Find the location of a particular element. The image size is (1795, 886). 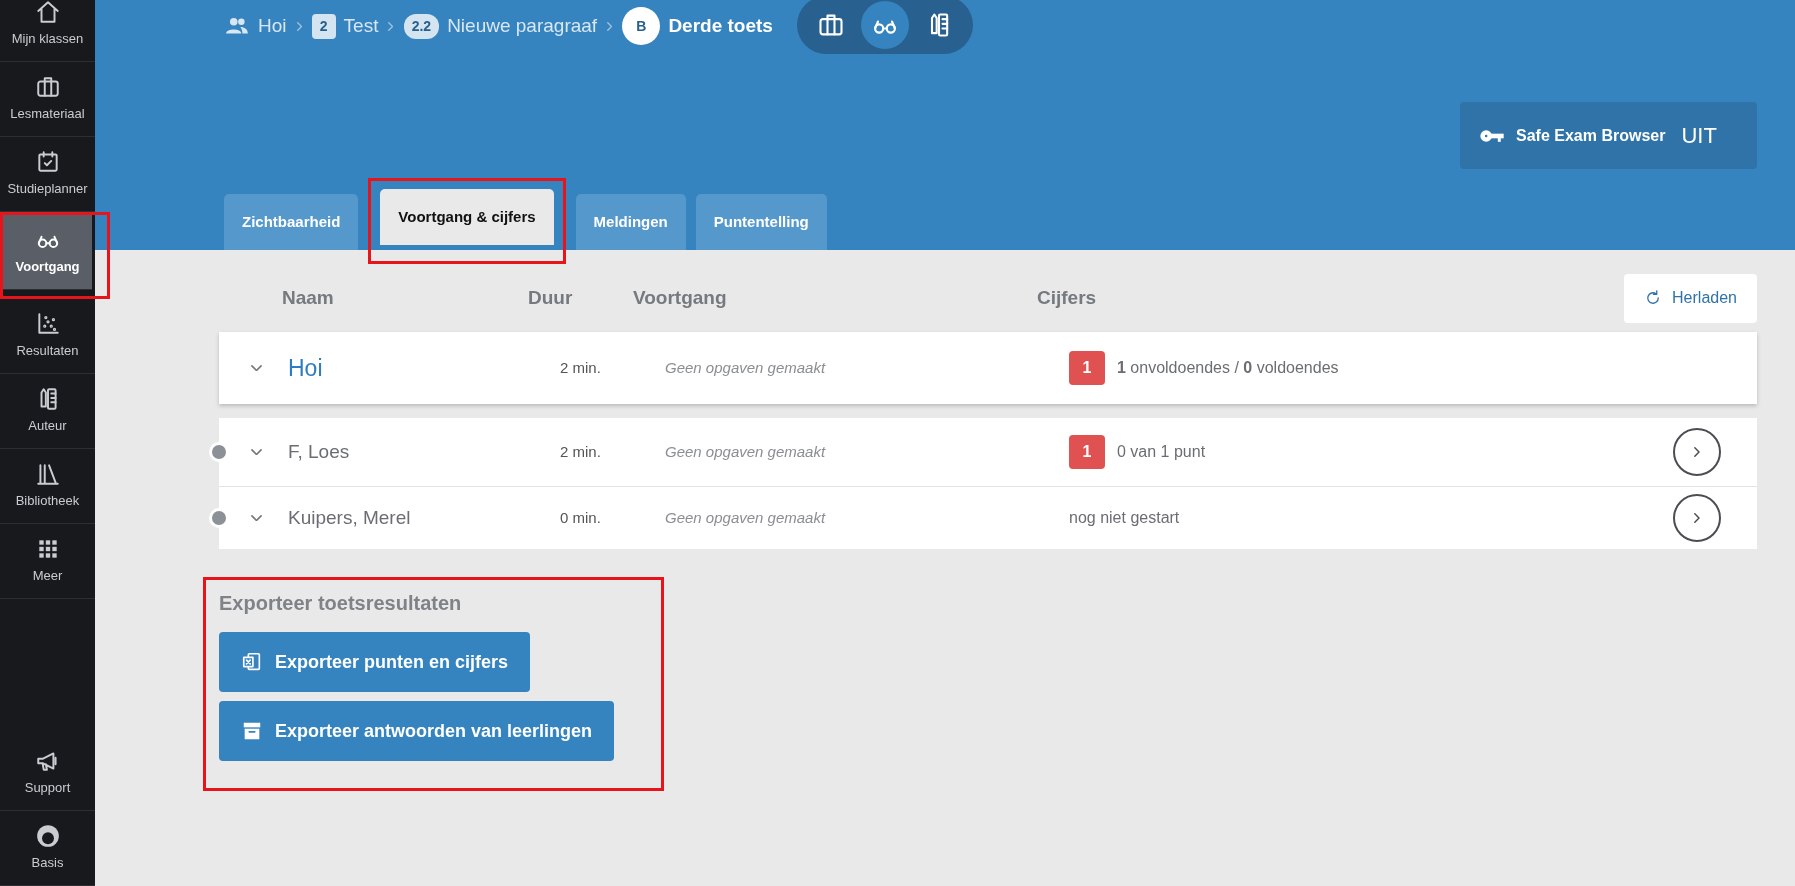

spreadsheet-icon is located at coordinates (252, 662).